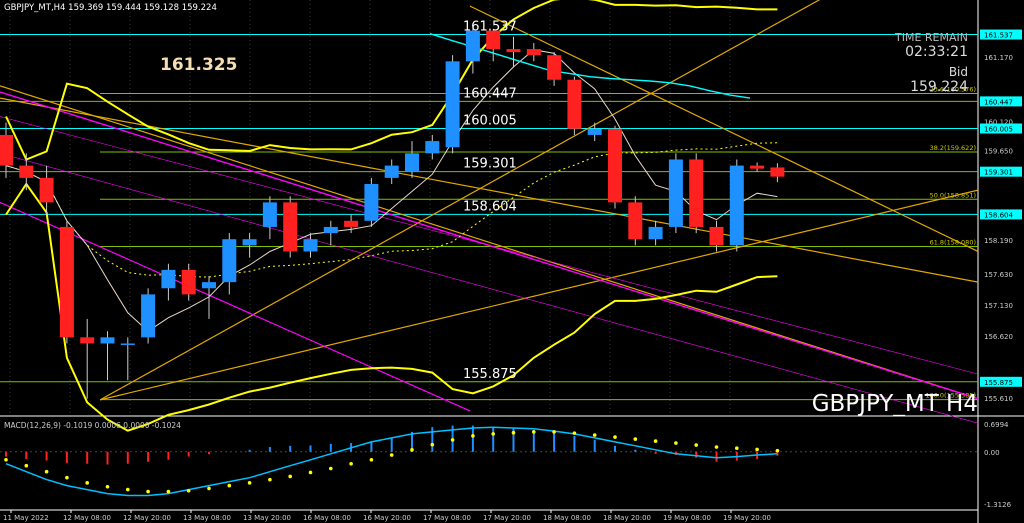 Image resolution: width=1024 pixels, height=523 pixels. I want to click on axis-label: 155.875, so click(998, 383).